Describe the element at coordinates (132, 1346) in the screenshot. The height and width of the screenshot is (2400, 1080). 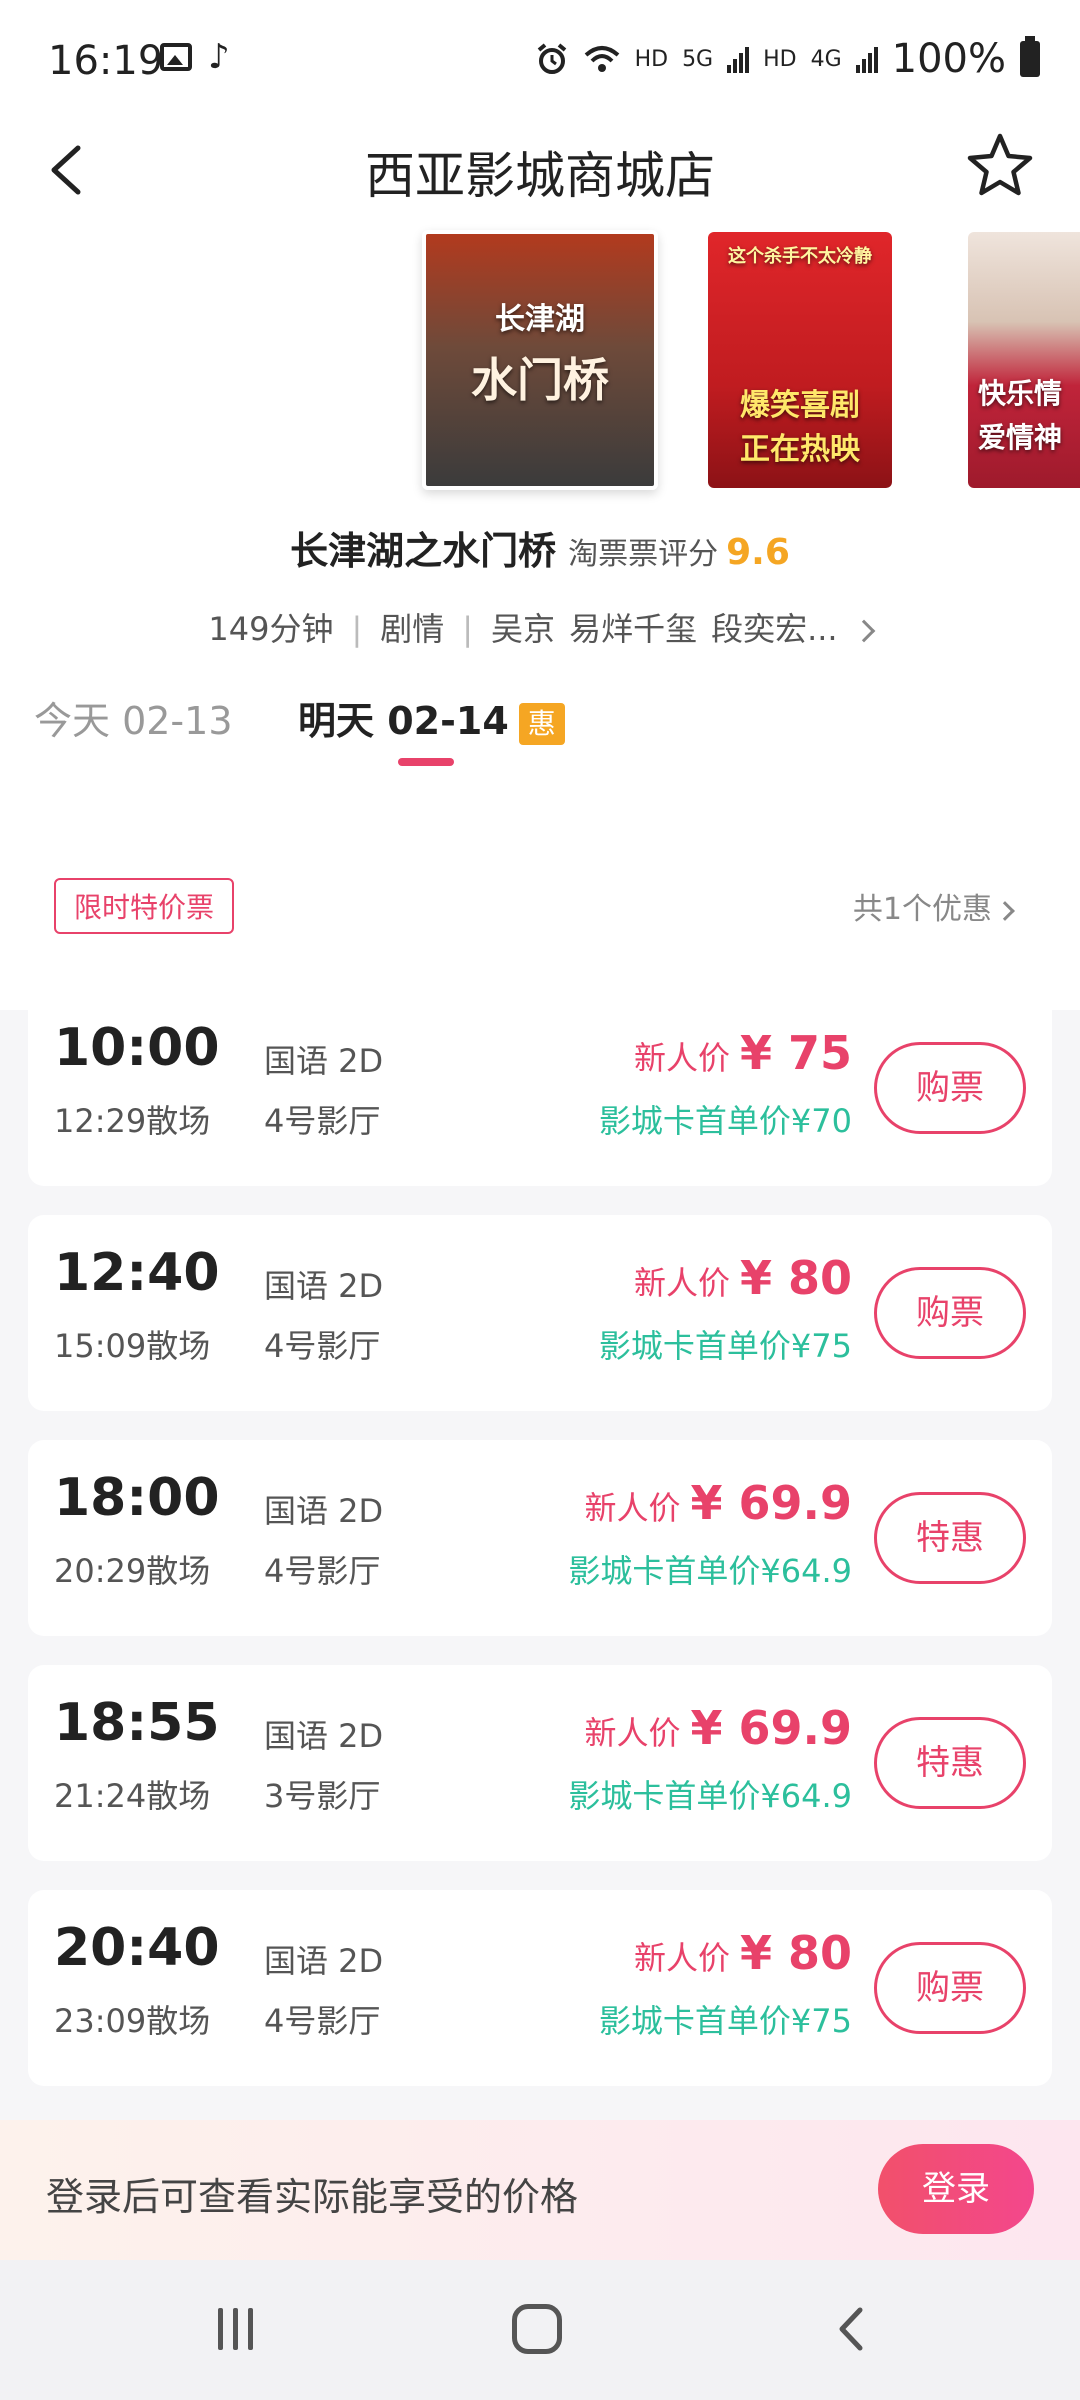
I see `showtime-end: 15:09散场` at that location.